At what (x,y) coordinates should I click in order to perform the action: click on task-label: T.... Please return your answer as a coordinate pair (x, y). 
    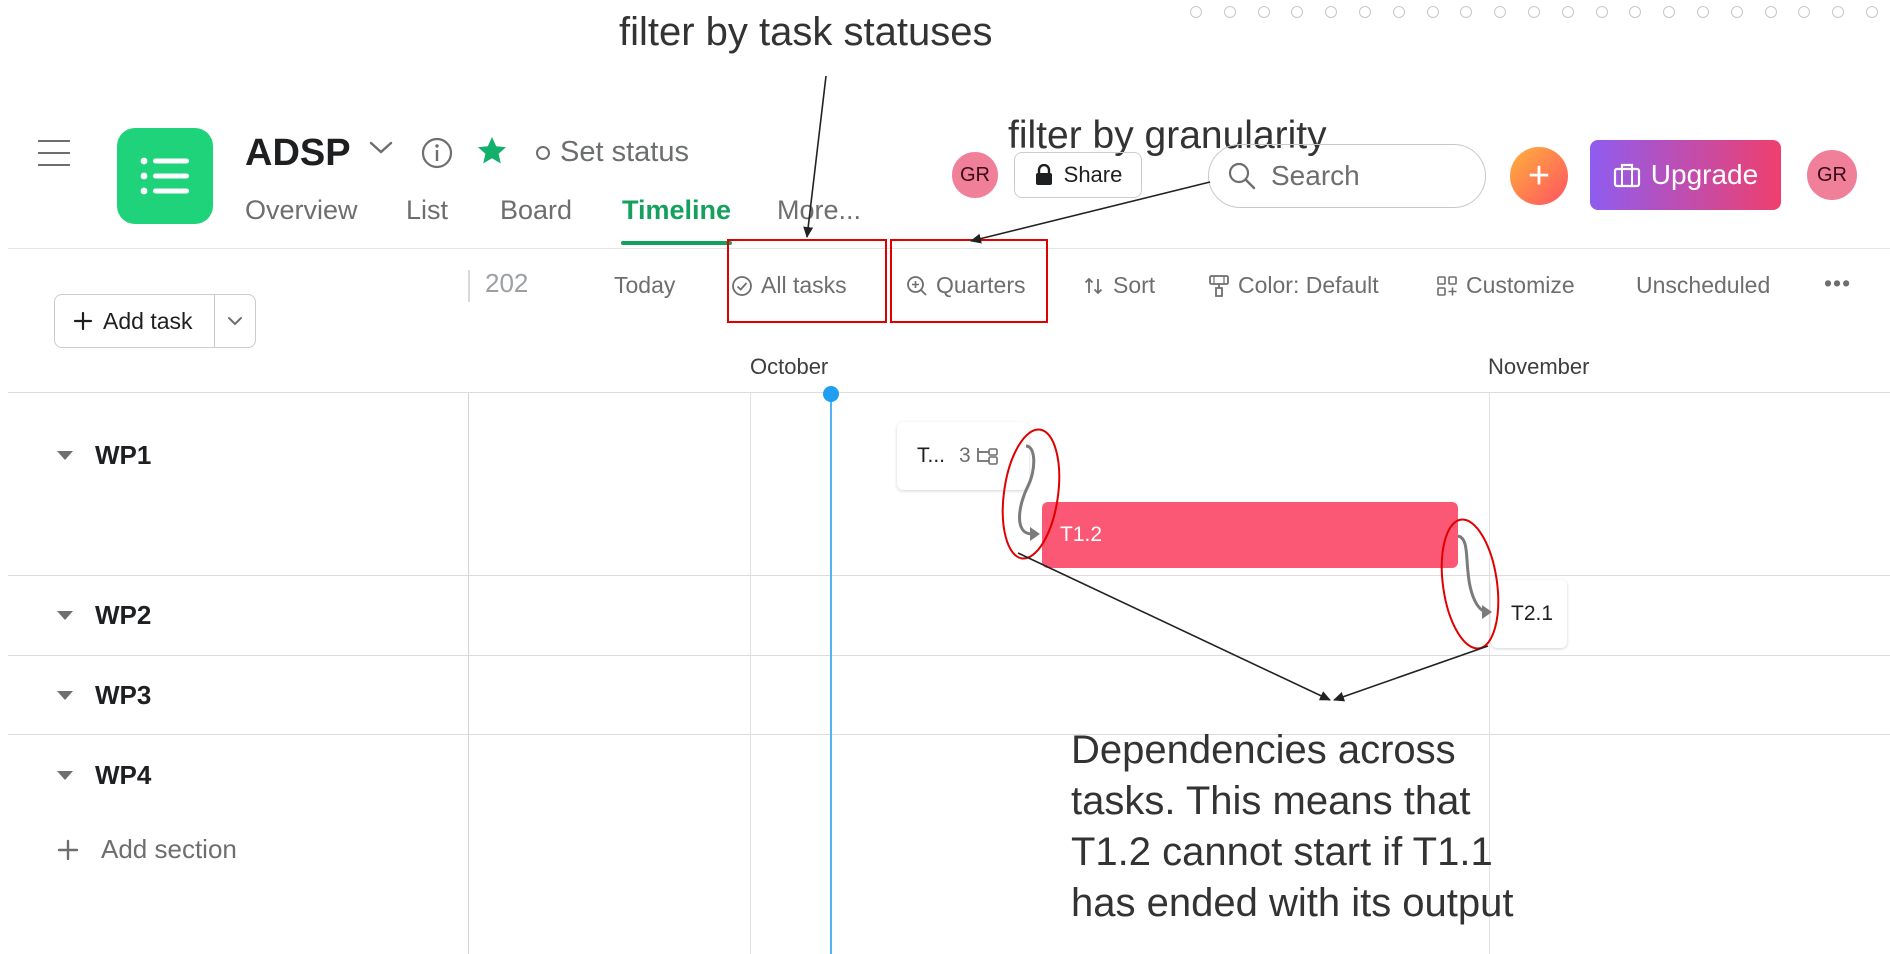
    Looking at the image, I should click on (931, 455).